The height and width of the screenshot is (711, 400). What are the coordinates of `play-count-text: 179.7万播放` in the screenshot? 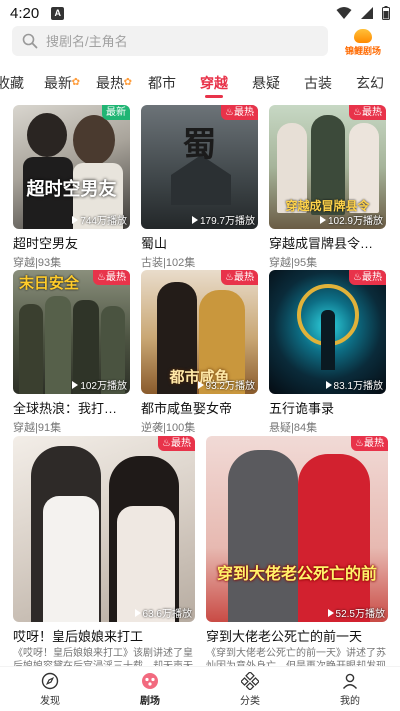 It's located at (227, 221).